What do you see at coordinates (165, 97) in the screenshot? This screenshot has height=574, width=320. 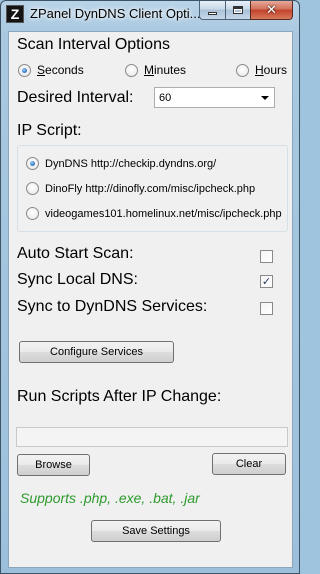 I see `interval-dropdown-value: 60` at bounding box center [165, 97].